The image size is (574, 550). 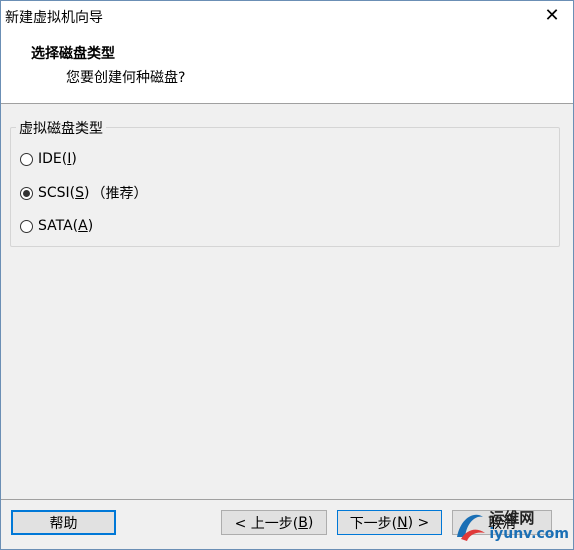 What do you see at coordinates (26, 226) in the screenshot?
I see `radio-sata-button` at bounding box center [26, 226].